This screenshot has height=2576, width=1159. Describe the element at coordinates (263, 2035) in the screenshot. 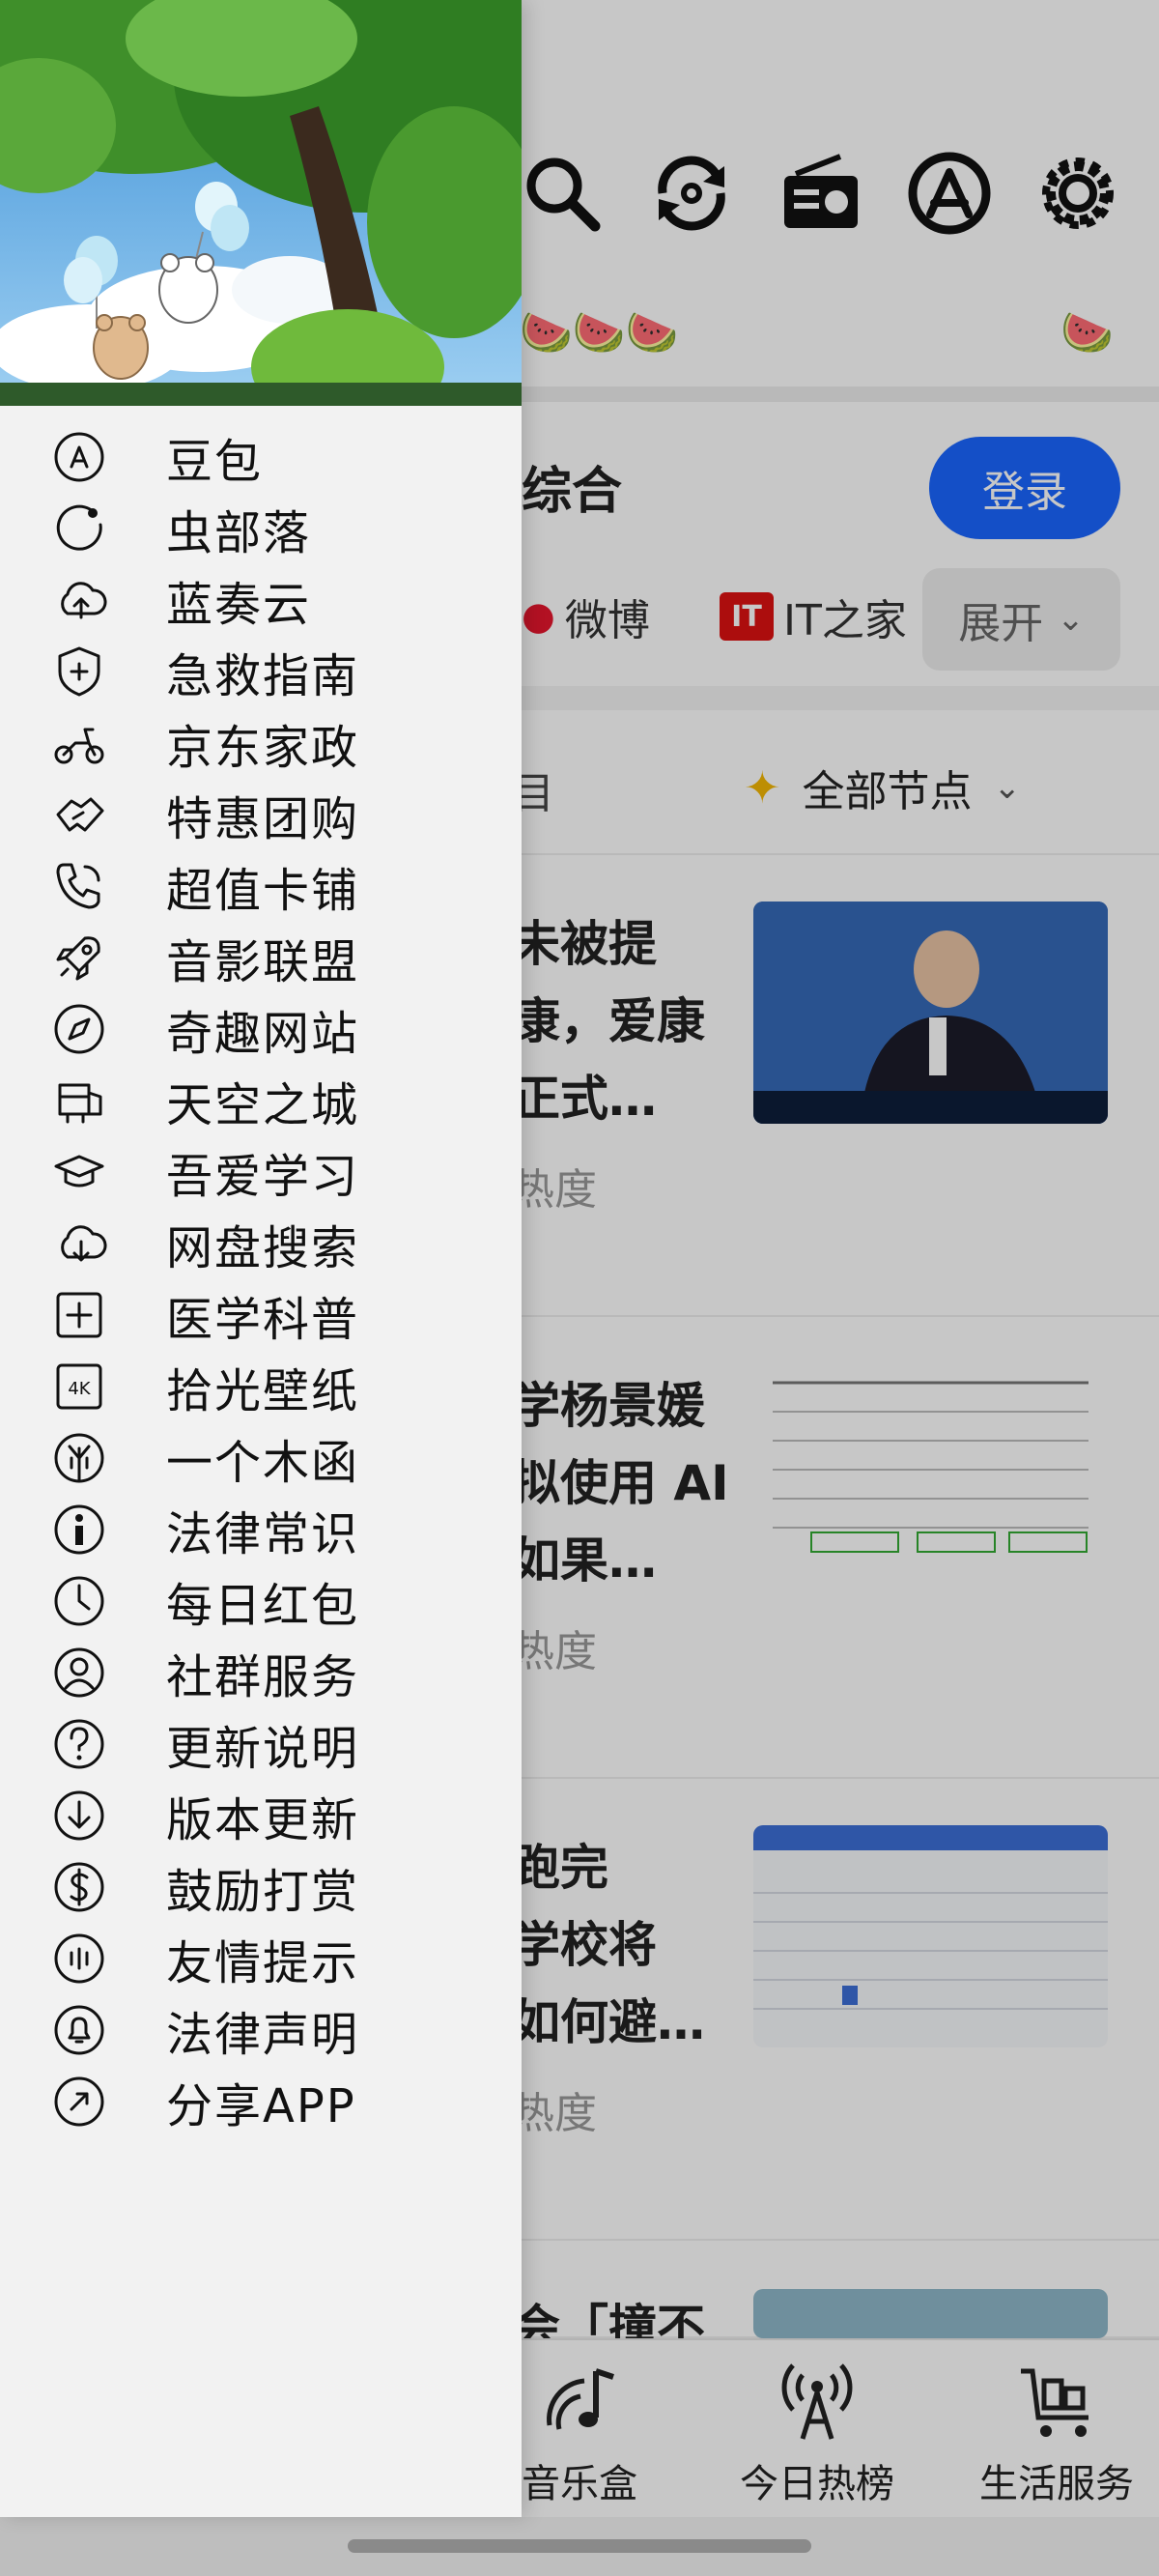

I see `drawer-item-label: 法律声明` at that location.